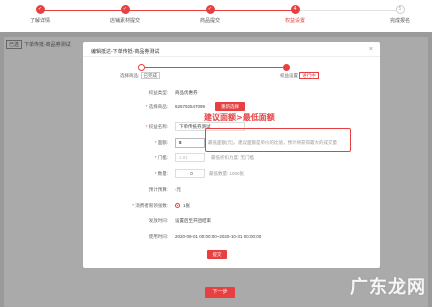  Describe the element at coordinates (158, 220) in the screenshot. I see `issue-time-label: 发放时间:` at that location.